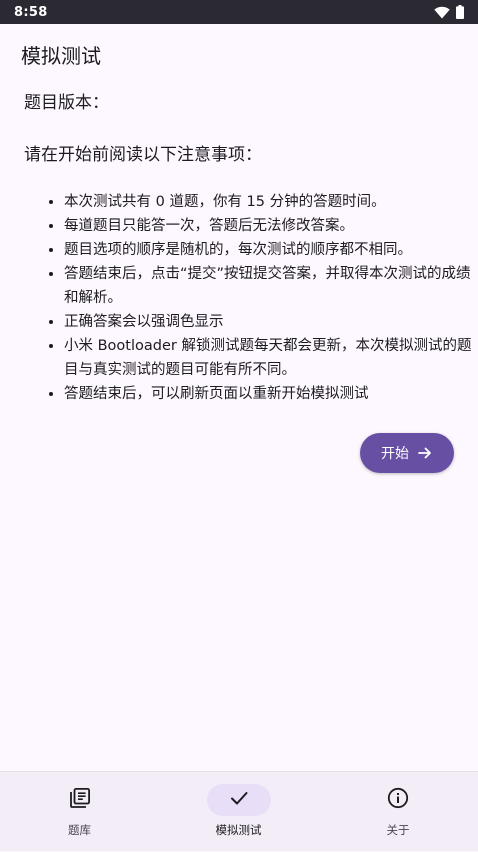 The width and height of the screenshot is (478, 852). What do you see at coordinates (269, 226) in the screenshot?
I see `list-item: 每道题目只能答一次，答题后无法修改答案。` at bounding box center [269, 226].